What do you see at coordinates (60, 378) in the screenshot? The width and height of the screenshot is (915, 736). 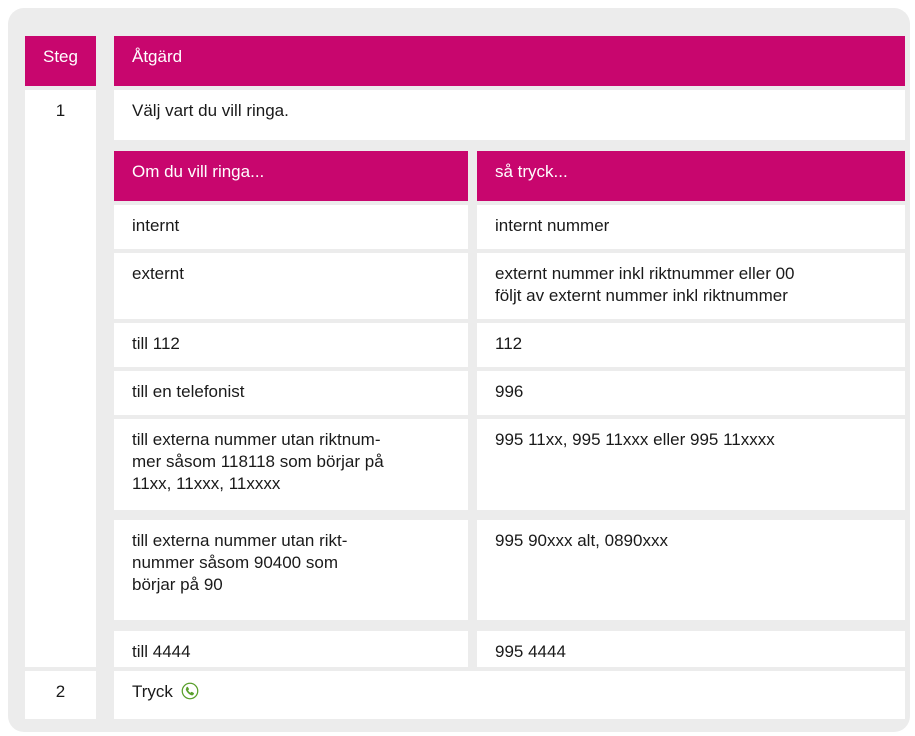 I see `step-1-number: 1` at bounding box center [60, 378].